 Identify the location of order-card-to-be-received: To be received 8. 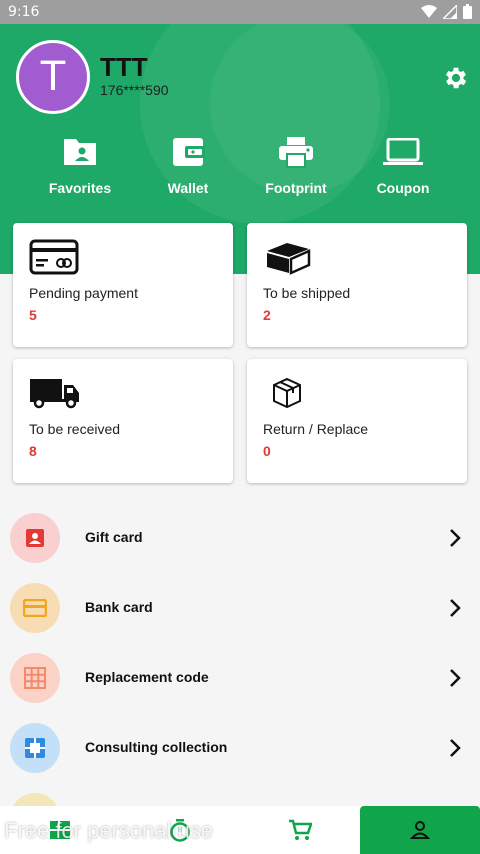
(123, 421).